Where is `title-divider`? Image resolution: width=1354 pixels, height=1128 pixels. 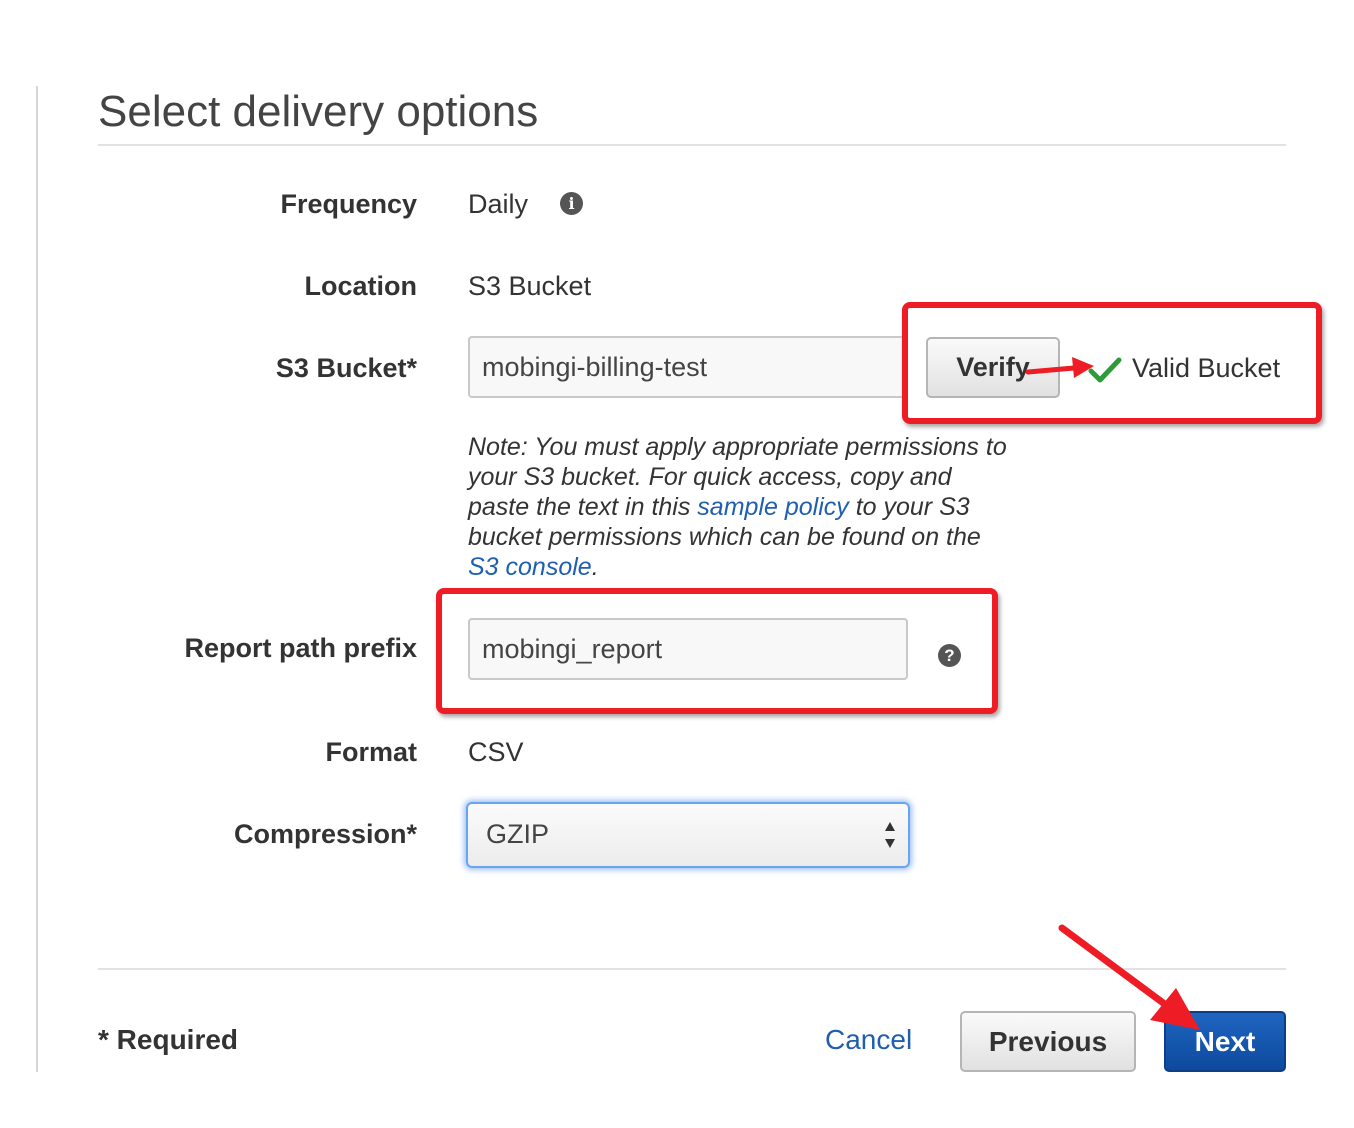 title-divider is located at coordinates (692, 145).